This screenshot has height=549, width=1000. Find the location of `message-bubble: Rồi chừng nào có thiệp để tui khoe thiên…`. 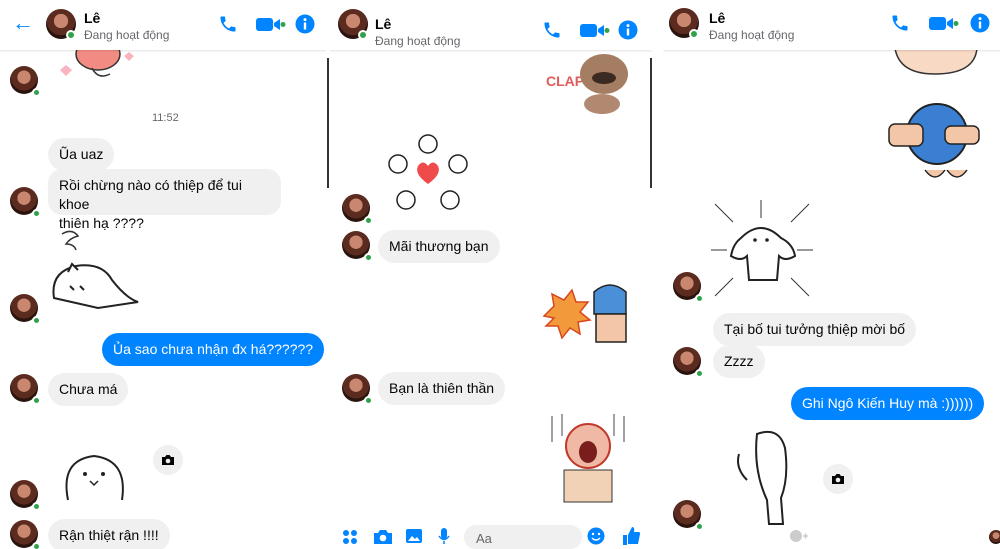

message-bubble: Rồi chừng nào có thiệp để tui khoe thiên… is located at coordinates (164, 200).